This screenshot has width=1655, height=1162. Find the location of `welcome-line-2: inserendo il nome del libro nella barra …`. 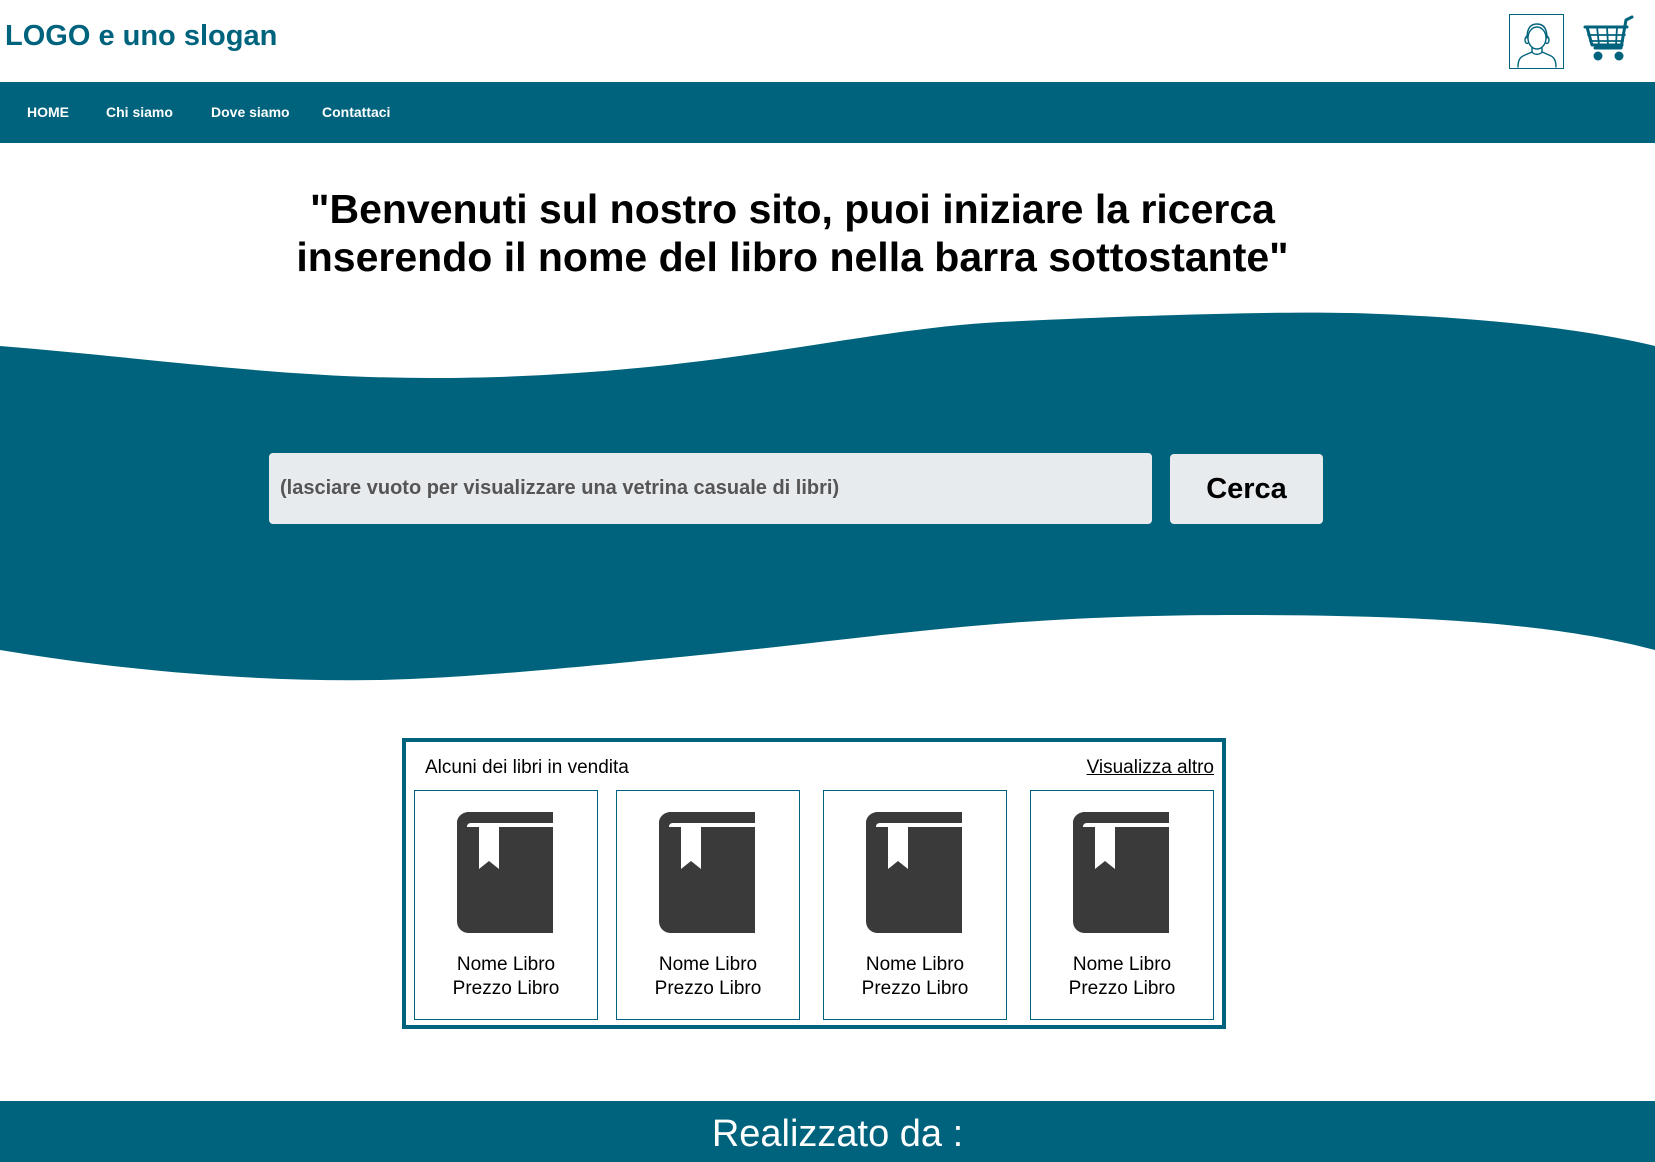

welcome-line-2: inserendo il nome del libro nella barra … is located at coordinates (792, 257).